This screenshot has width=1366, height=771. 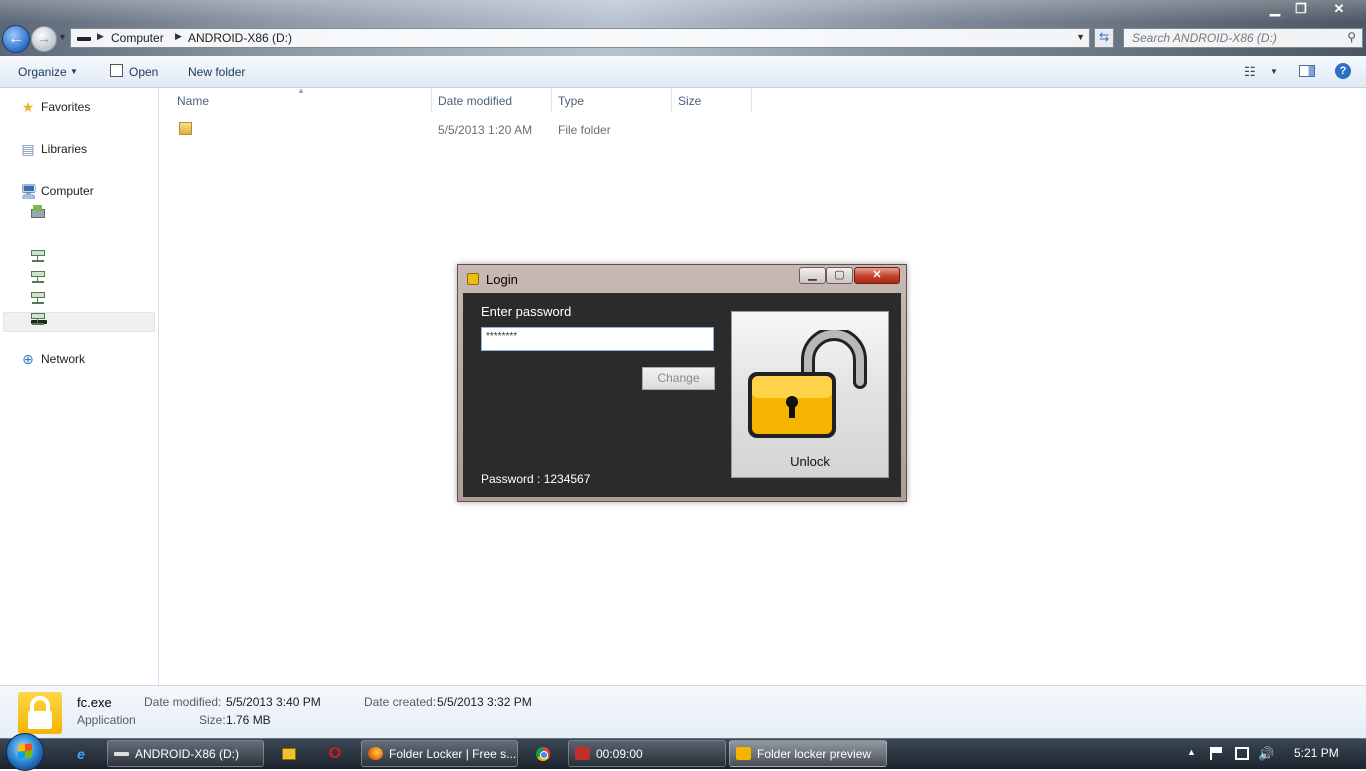 I want to click on search-placeholder: Search ANDROID-X86 (D:), so click(x=1204, y=38).